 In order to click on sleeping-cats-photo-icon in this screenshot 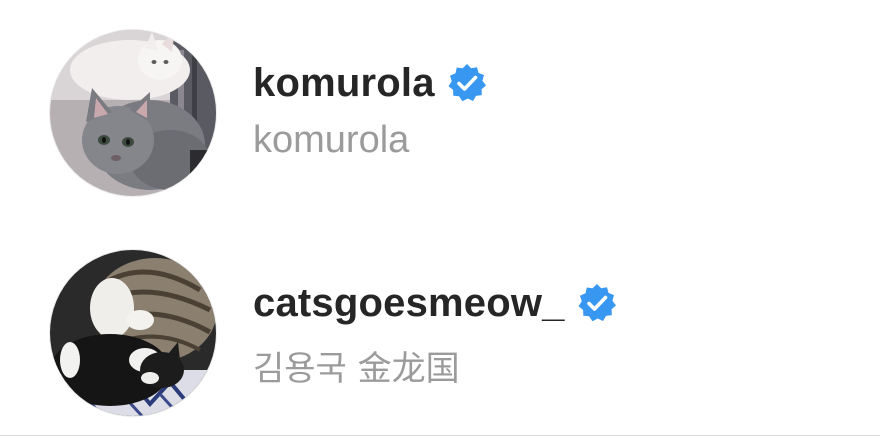, I will do `click(133, 333)`.